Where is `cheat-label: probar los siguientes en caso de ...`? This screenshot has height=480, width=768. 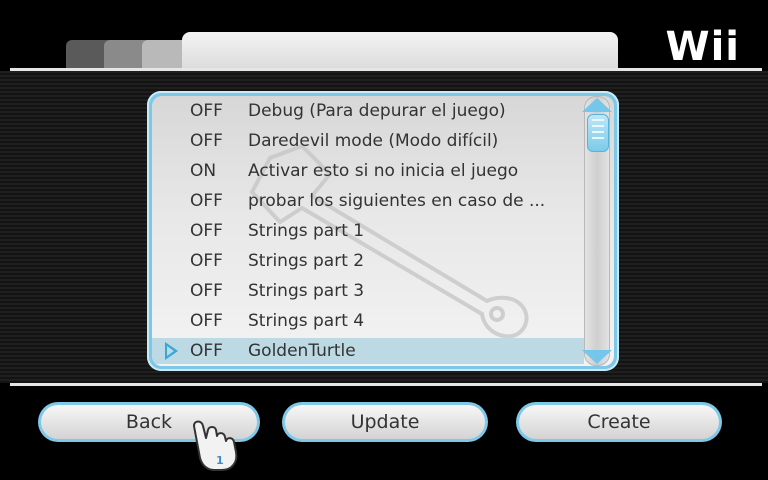 cheat-label: probar los siguientes en caso de ... is located at coordinates (397, 201).